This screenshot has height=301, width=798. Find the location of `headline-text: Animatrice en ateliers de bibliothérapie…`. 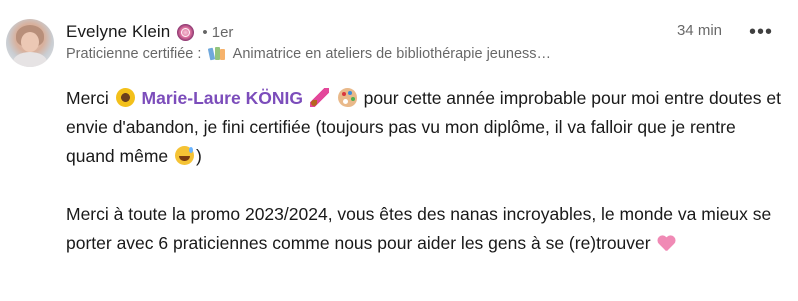

headline-text: Animatrice en ateliers de bibliothérapie… is located at coordinates (392, 54).